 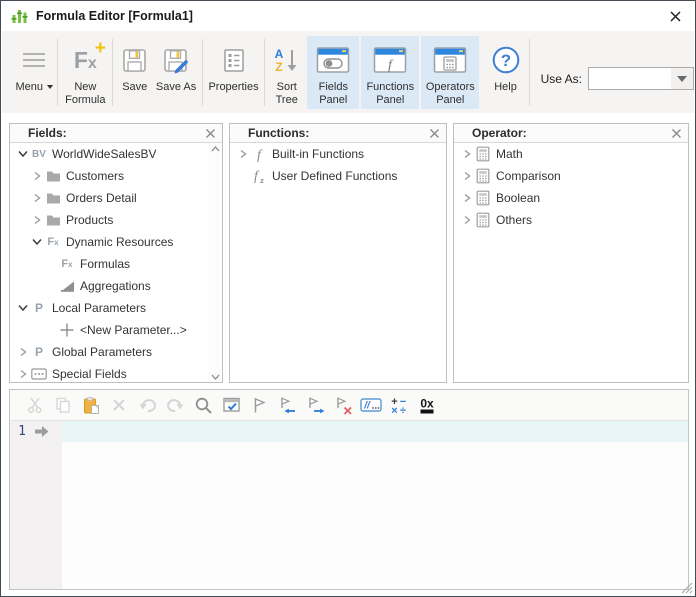 What do you see at coordinates (514, 220) in the screenshot?
I see `tree-item-label: Others` at bounding box center [514, 220].